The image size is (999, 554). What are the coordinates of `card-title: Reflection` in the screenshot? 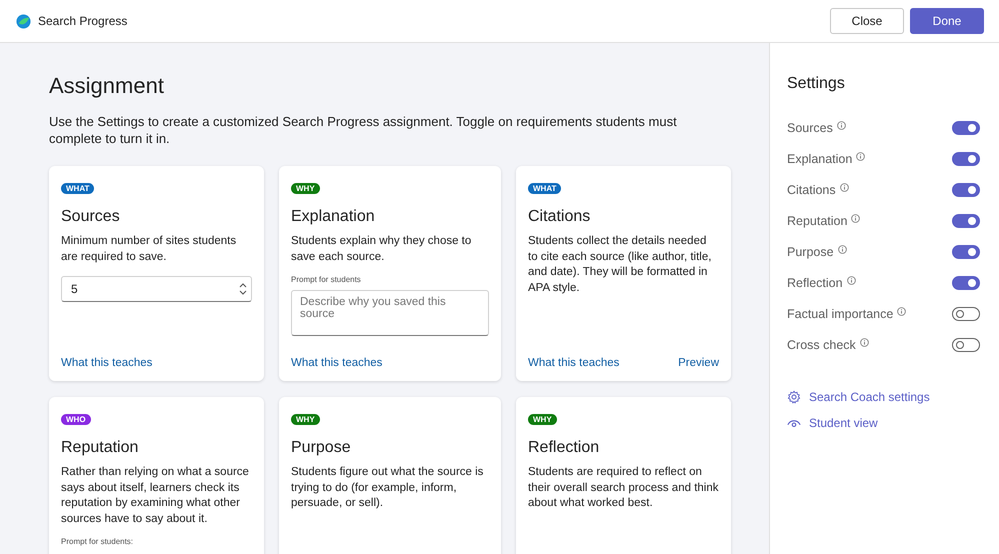 It's located at (564, 448).